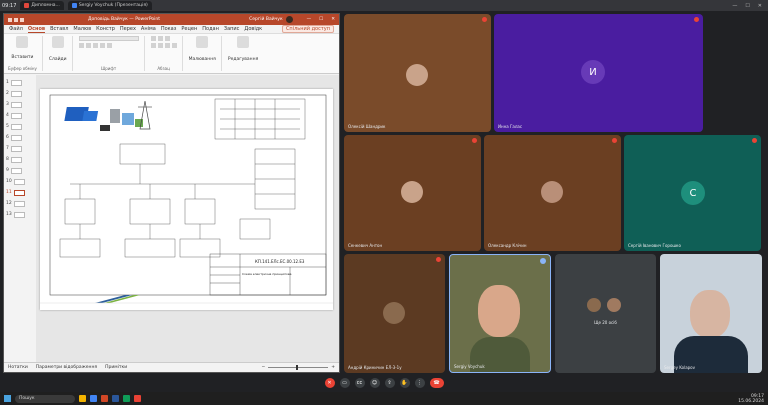  I want to click on bullets-icon, so click(153, 38).